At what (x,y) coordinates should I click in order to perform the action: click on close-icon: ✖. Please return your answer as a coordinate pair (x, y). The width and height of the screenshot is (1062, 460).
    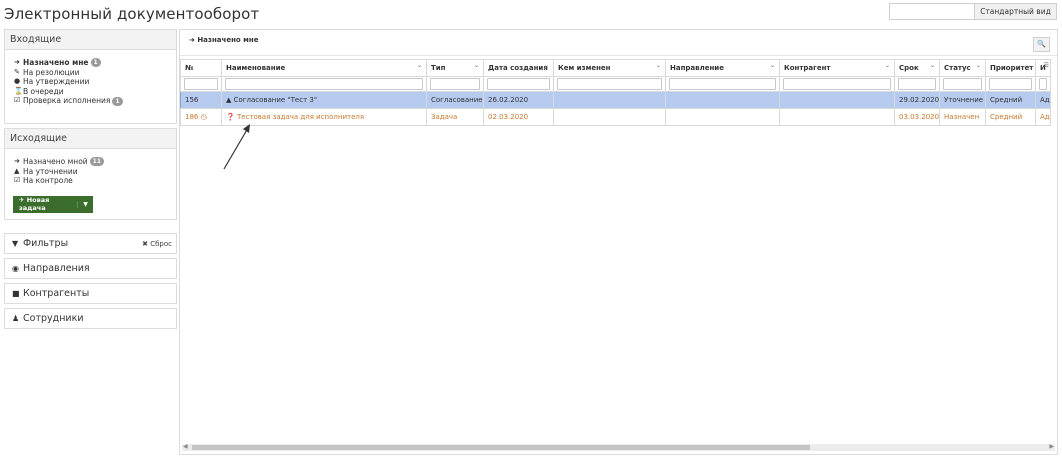
    Looking at the image, I should click on (145, 244).